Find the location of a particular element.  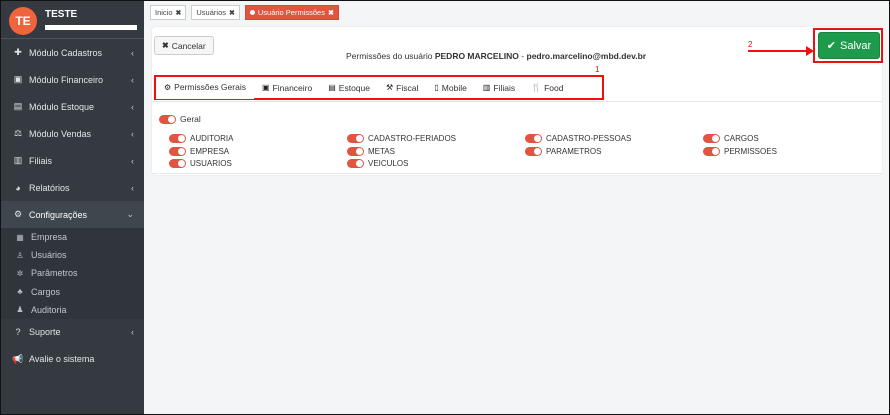

avatar: TE is located at coordinates (23, 21).